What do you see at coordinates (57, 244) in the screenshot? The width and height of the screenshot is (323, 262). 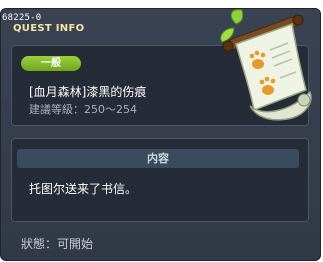 I see `quest-status: 狀態：可開始` at bounding box center [57, 244].